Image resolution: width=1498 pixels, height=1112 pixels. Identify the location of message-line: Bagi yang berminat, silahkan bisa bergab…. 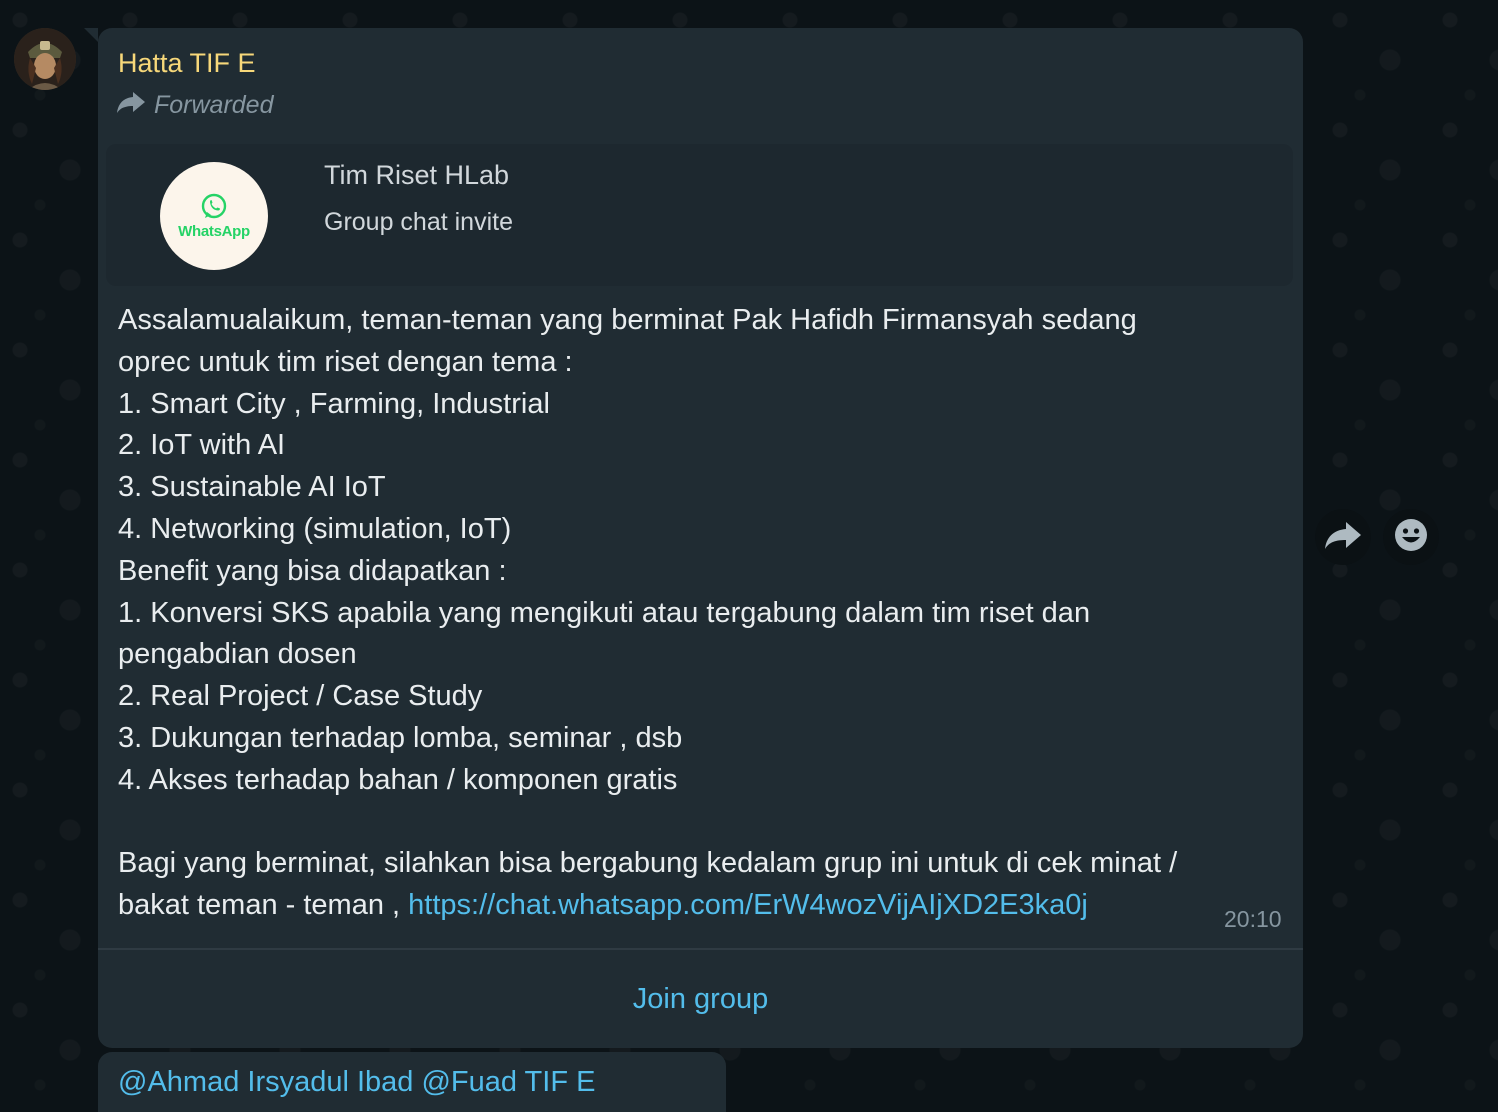
(648, 863).